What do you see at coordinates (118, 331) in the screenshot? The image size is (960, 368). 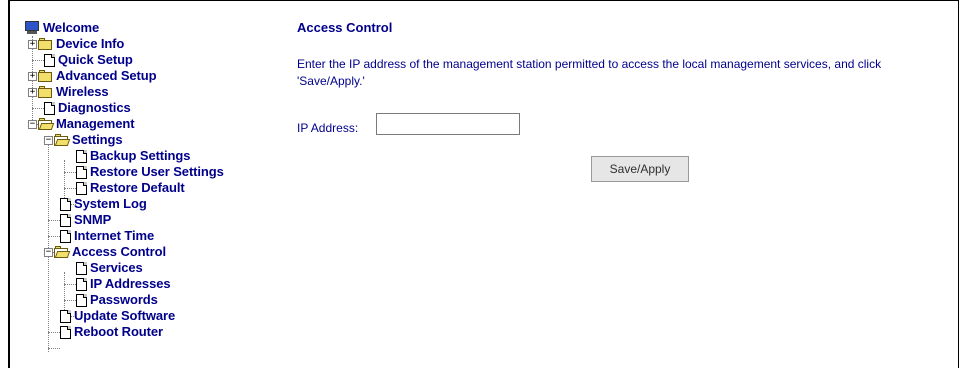 I see `tree-item-label: Reboot Router` at bounding box center [118, 331].